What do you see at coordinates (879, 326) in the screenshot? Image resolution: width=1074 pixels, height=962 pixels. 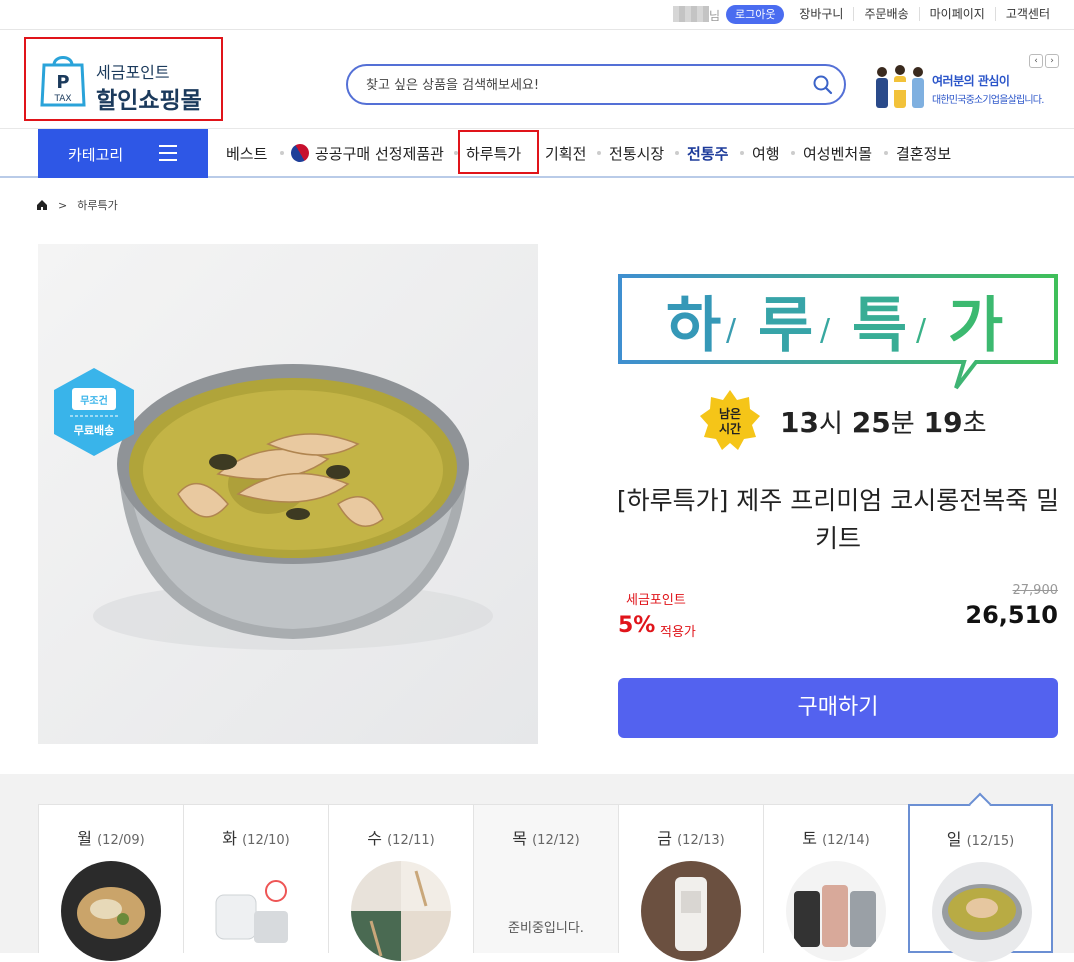 I see `svg-text: 특` at bounding box center [879, 326].